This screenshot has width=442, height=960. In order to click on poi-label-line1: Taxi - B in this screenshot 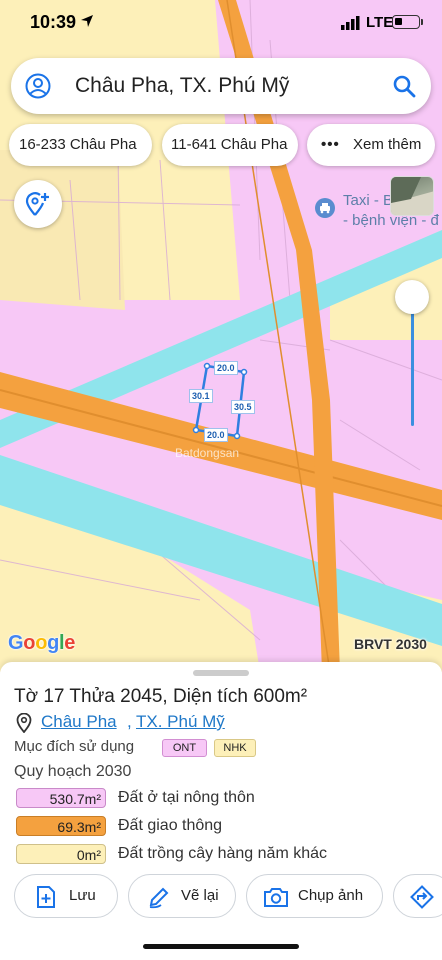, I will do `click(368, 200)`.